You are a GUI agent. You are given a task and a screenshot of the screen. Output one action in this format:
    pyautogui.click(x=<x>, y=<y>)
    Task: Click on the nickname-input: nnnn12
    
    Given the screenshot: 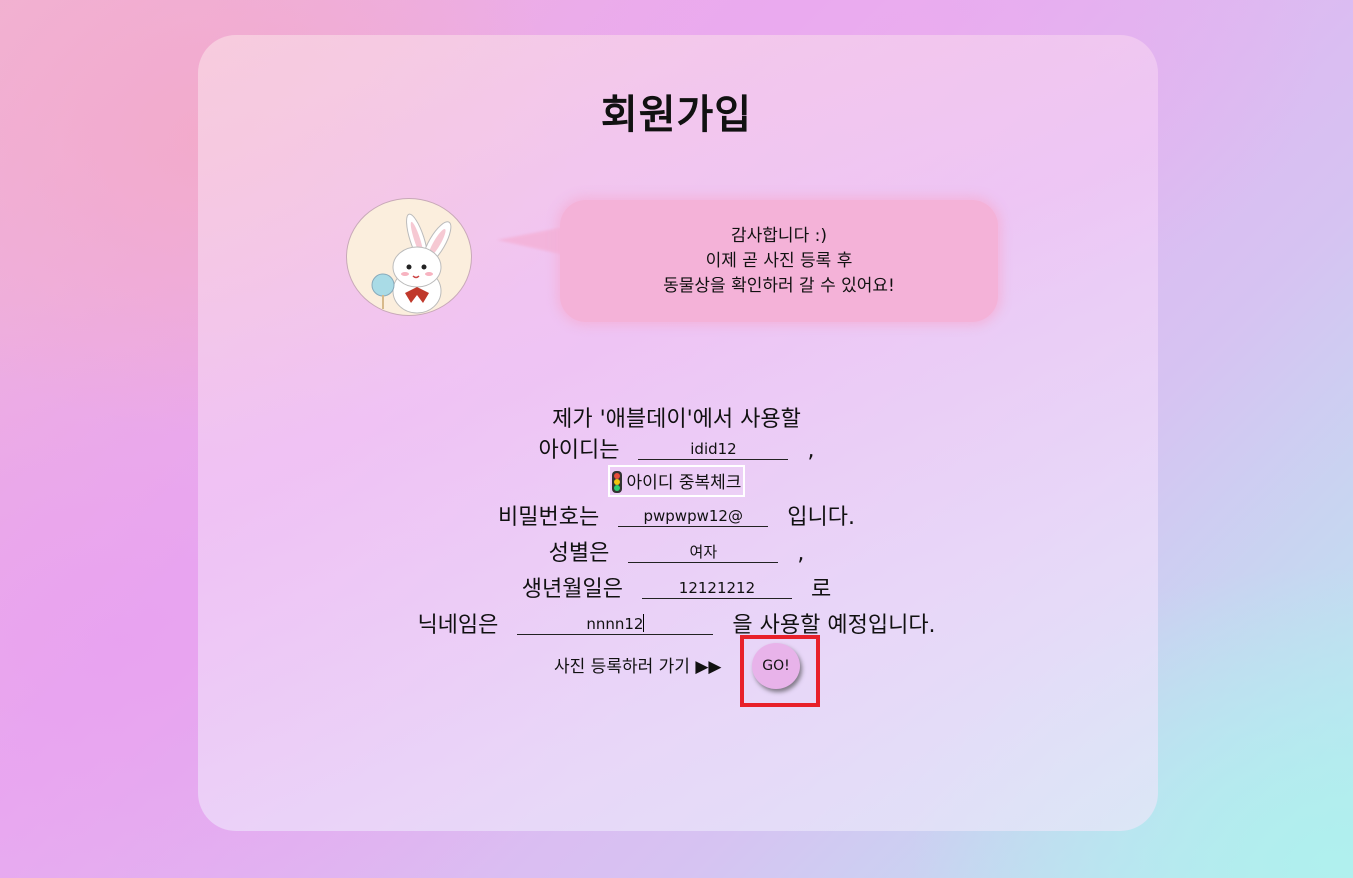 What is the action you would take?
    pyautogui.click(x=615, y=624)
    